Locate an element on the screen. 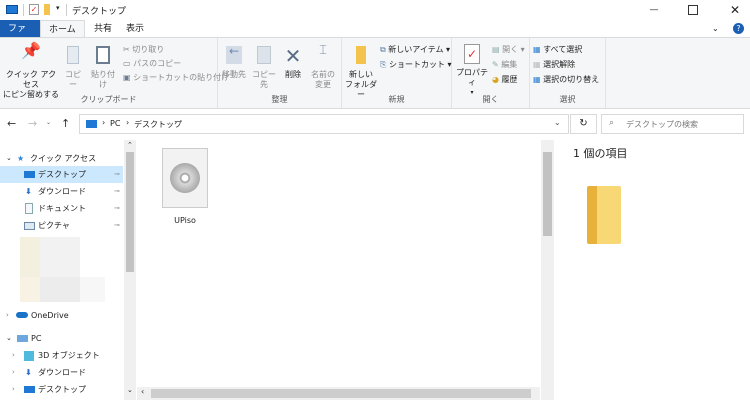  nav-quick-access: ⌄ ★ クイック アクセス is located at coordinates (61, 158).